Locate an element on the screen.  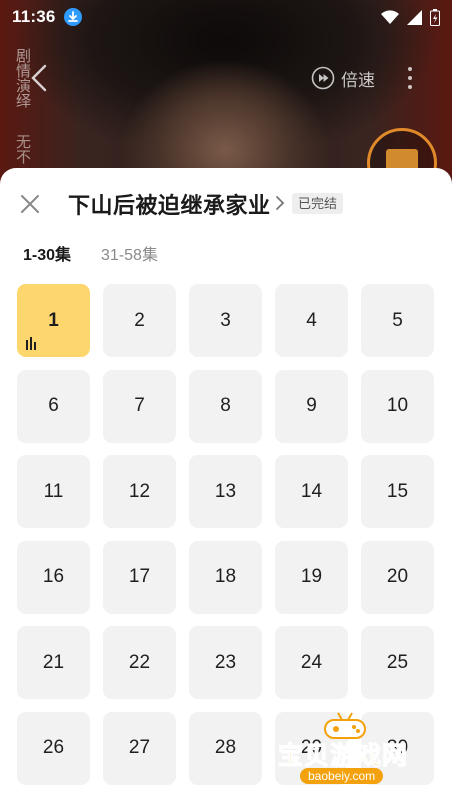
episode-number: 25 is located at coordinates (397, 662).